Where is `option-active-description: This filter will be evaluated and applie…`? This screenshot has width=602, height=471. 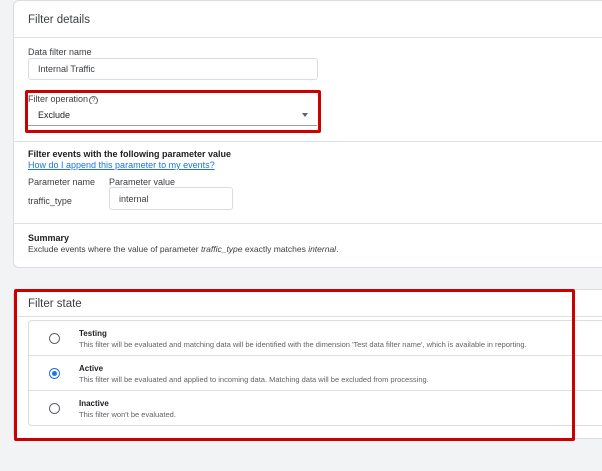
option-active-description: This filter will be evaluated and applie… is located at coordinates (254, 379).